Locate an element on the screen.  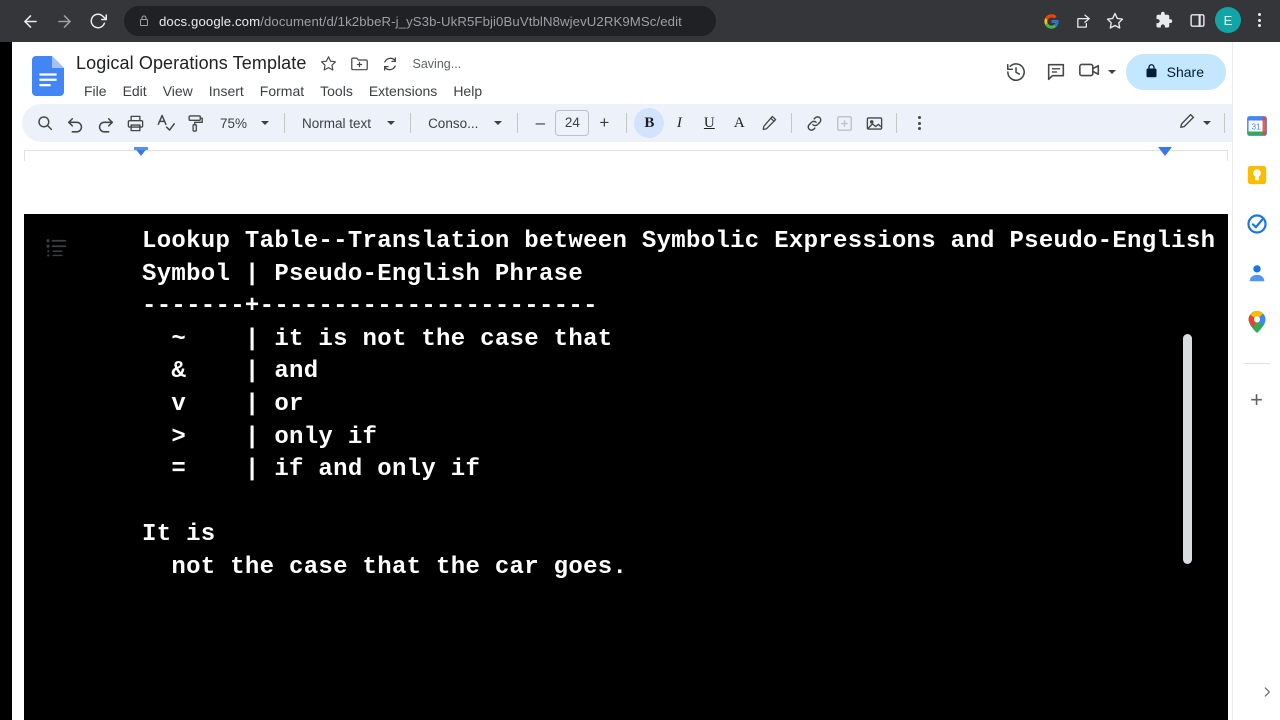
share-button: Share is located at coordinates (1175, 72).